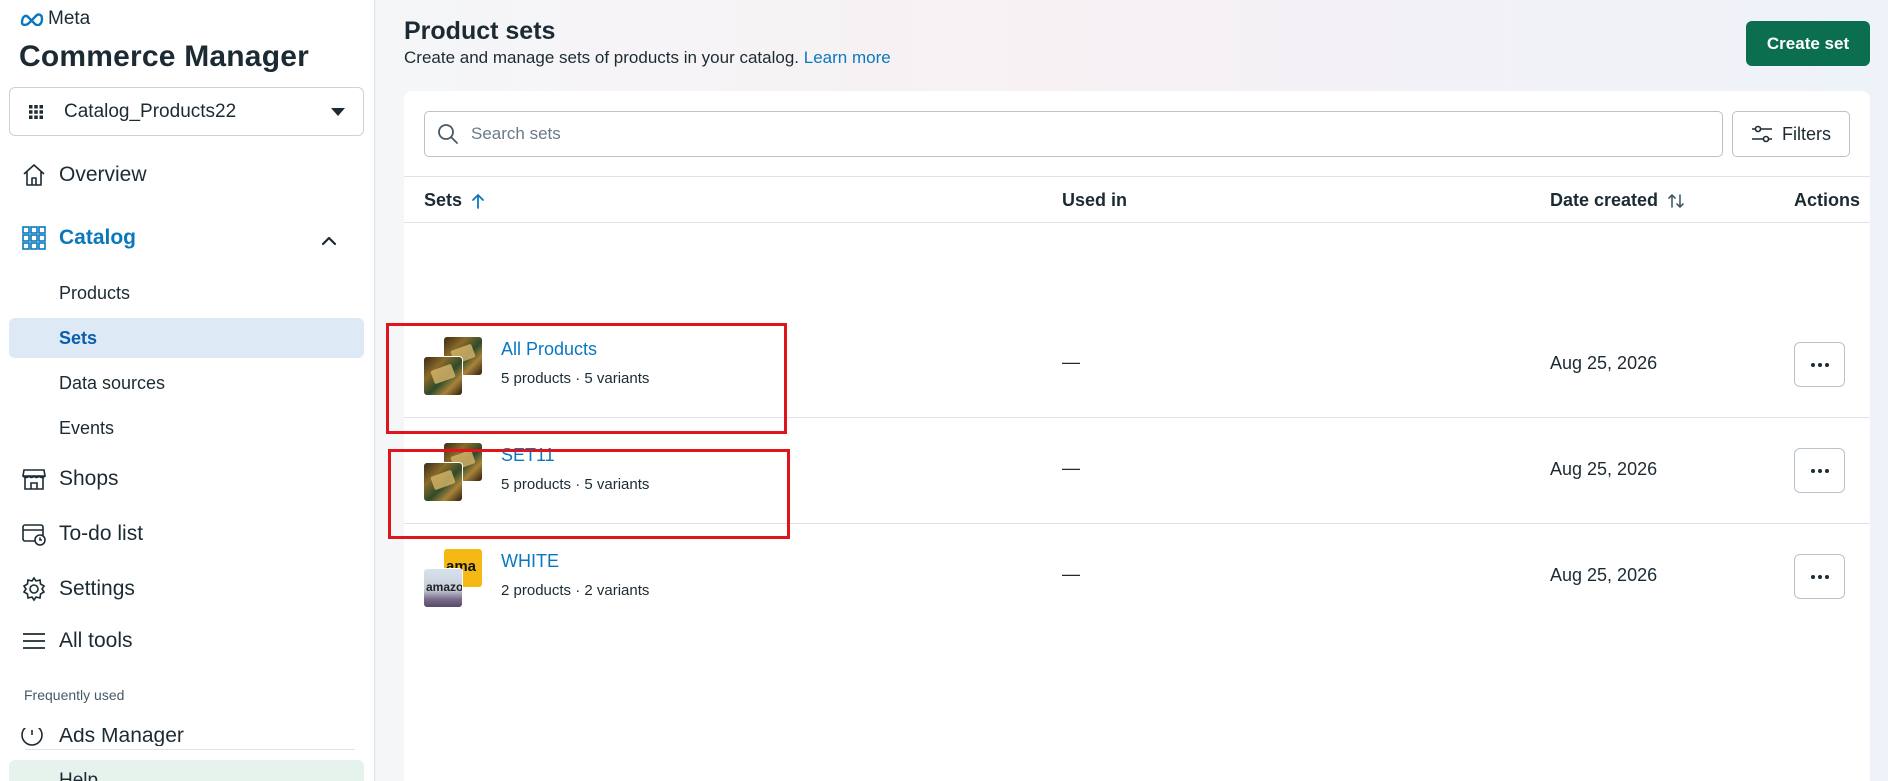 This screenshot has height=781, width=1888. What do you see at coordinates (1071, 134) in the screenshot?
I see `search-input` at bounding box center [1071, 134].